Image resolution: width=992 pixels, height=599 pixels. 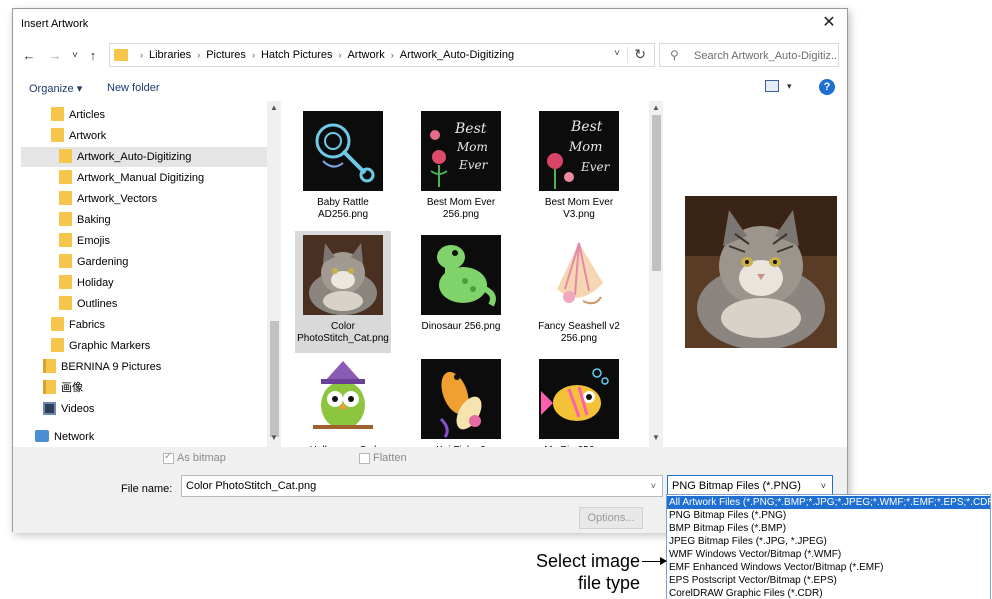 I want to click on tree-item: Outlines, so click(x=145, y=304).